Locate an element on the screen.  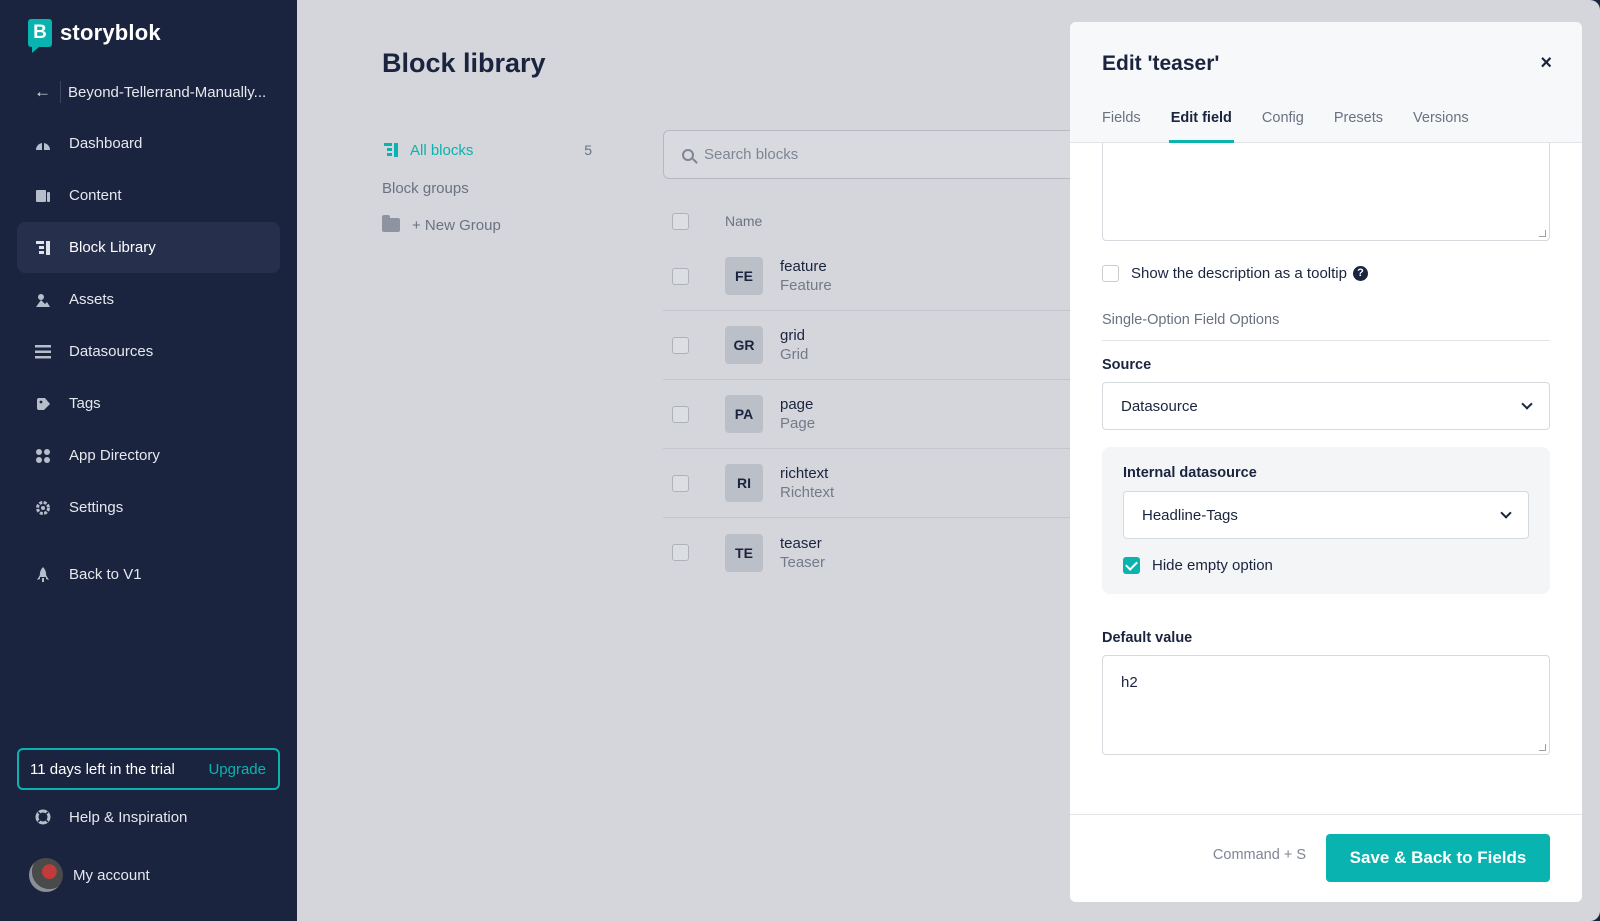
default-value-textarea: h2 is located at coordinates (1326, 705).